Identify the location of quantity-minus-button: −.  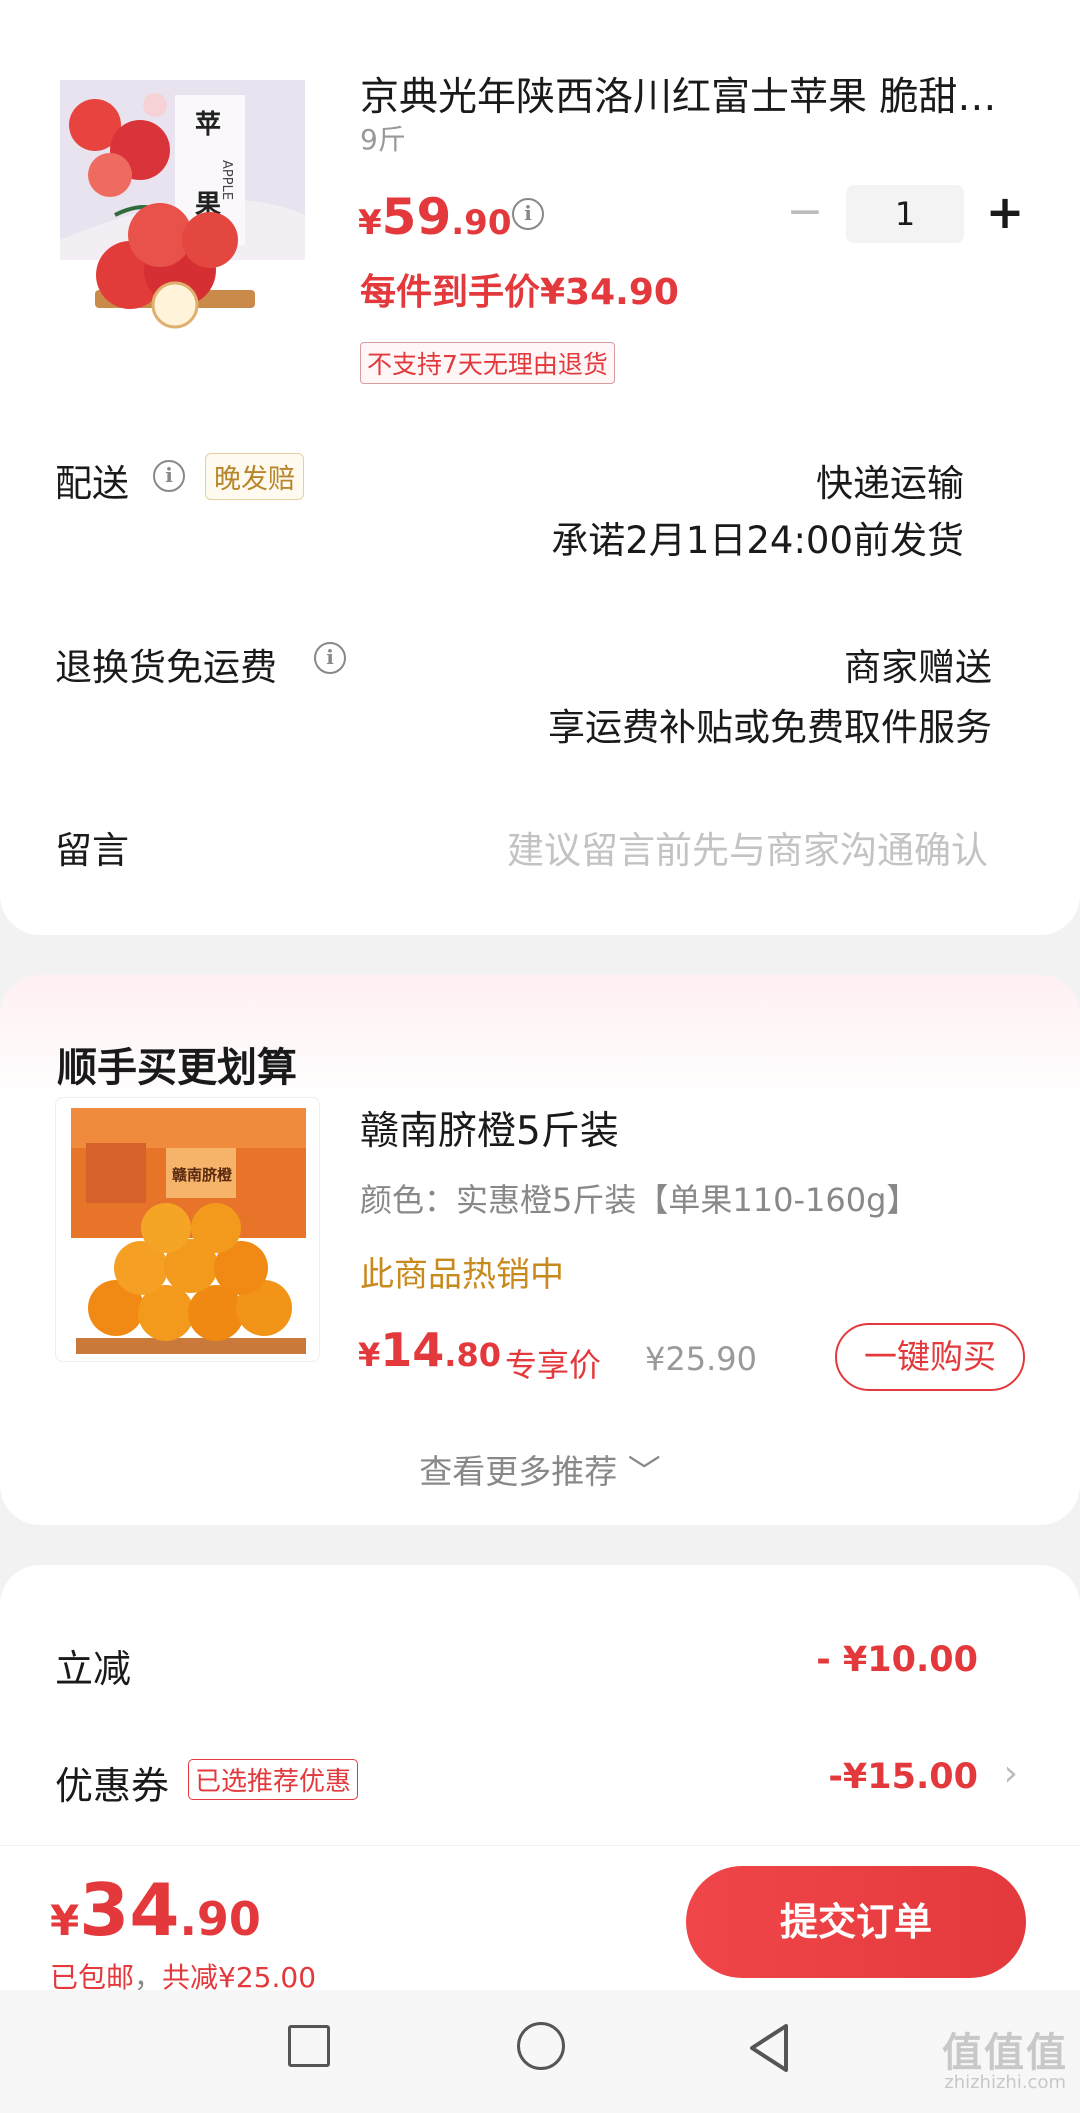
(805, 214).